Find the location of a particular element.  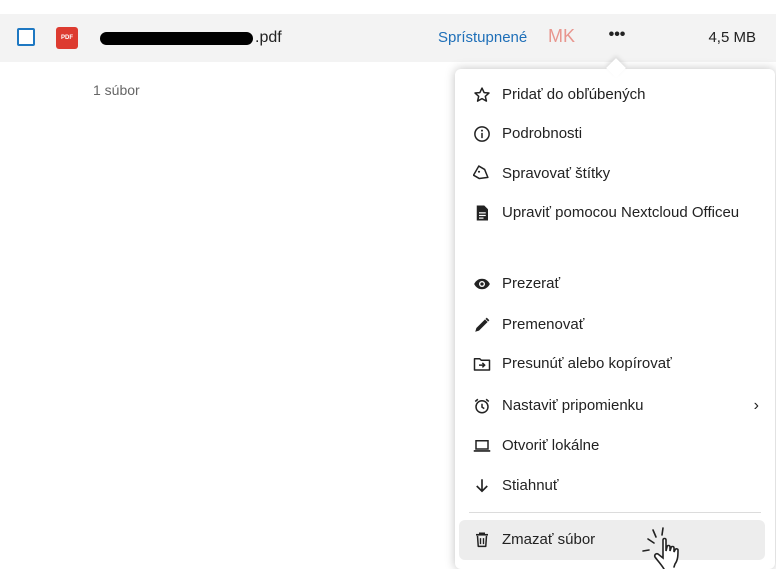

menu-item-label: Upraviť pomocou Nextcloud Officeu is located at coordinates (621, 212).